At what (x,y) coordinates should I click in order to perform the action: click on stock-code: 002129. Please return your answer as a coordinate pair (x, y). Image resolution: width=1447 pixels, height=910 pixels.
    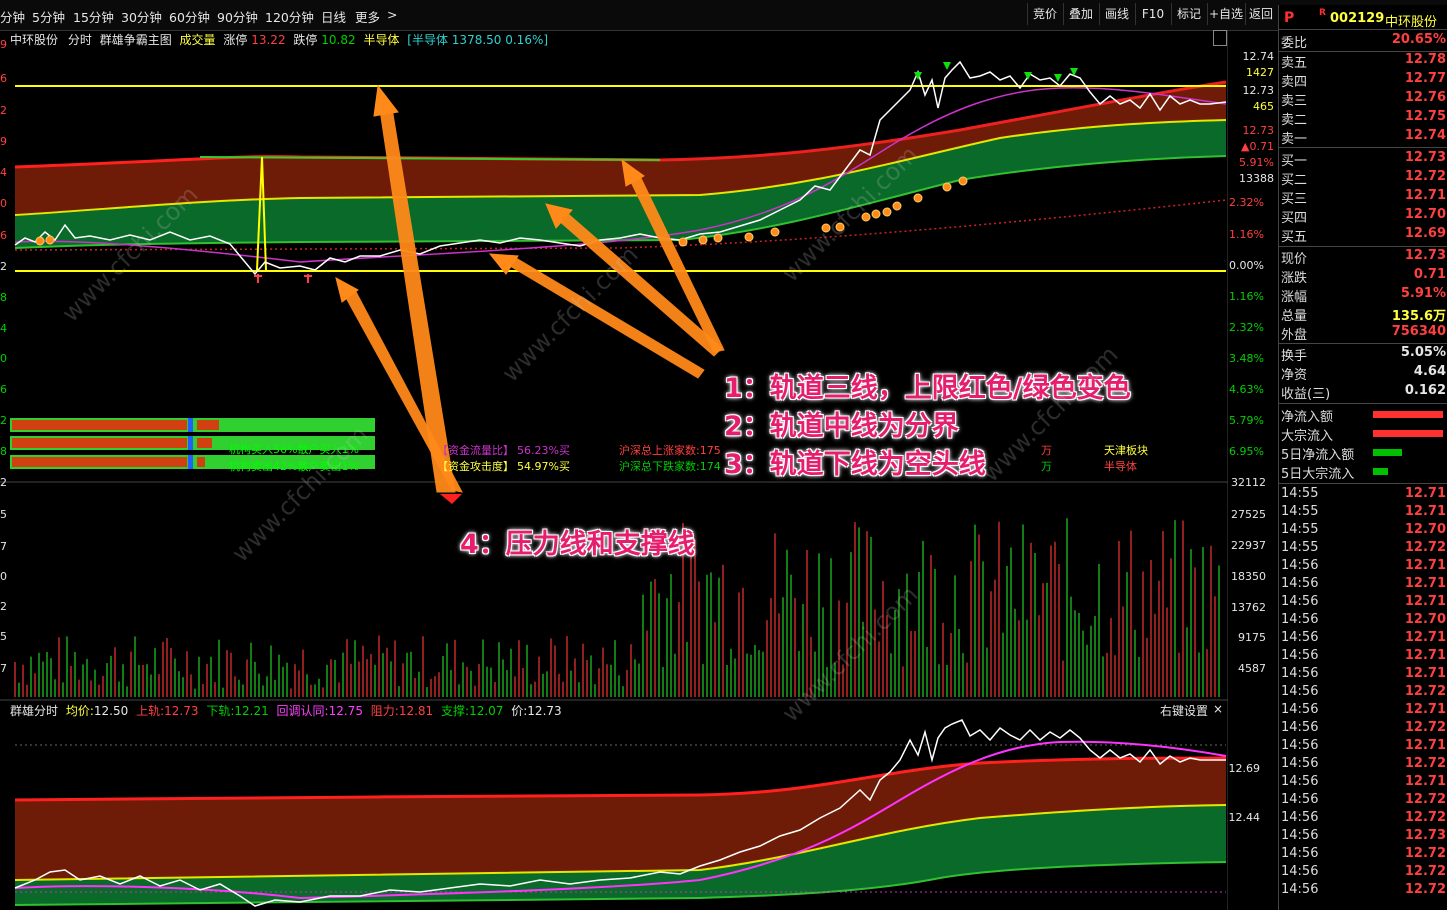
    Looking at the image, I should click on (1357, 18).